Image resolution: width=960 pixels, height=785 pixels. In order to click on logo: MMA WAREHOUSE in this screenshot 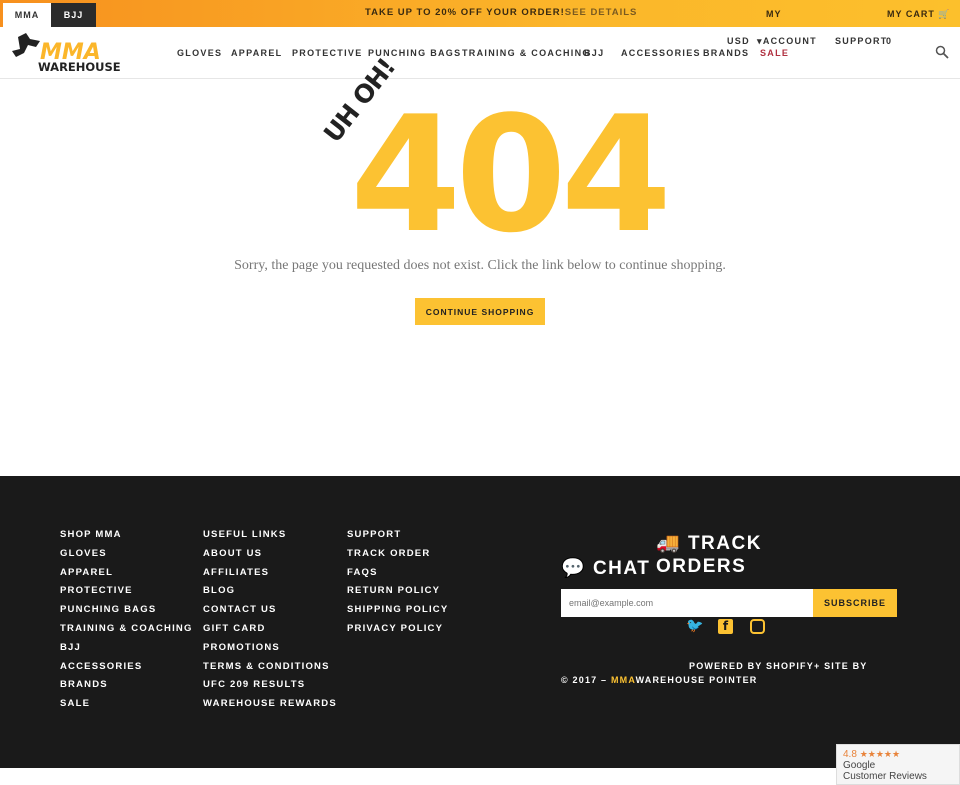, I will do `click(68, 52)`.